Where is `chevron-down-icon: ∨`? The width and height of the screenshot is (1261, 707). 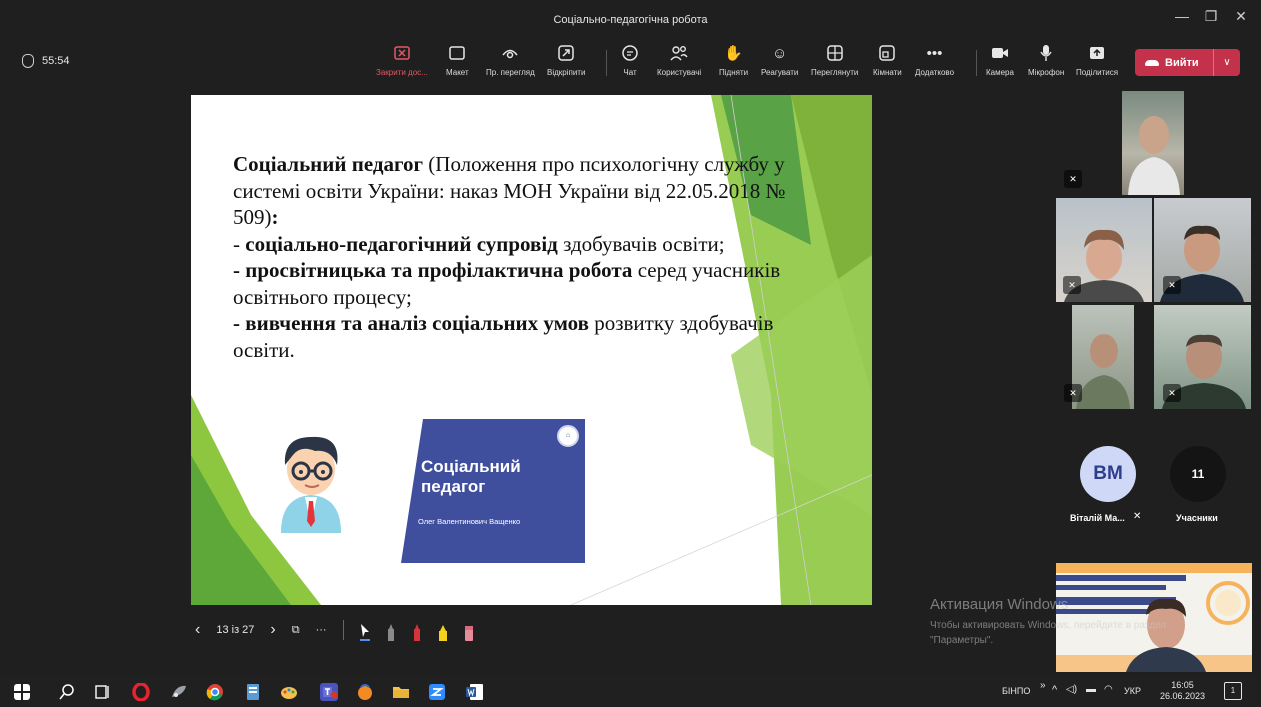
chevron-down-icon: ∨ is located at coordinates (1226, 62).